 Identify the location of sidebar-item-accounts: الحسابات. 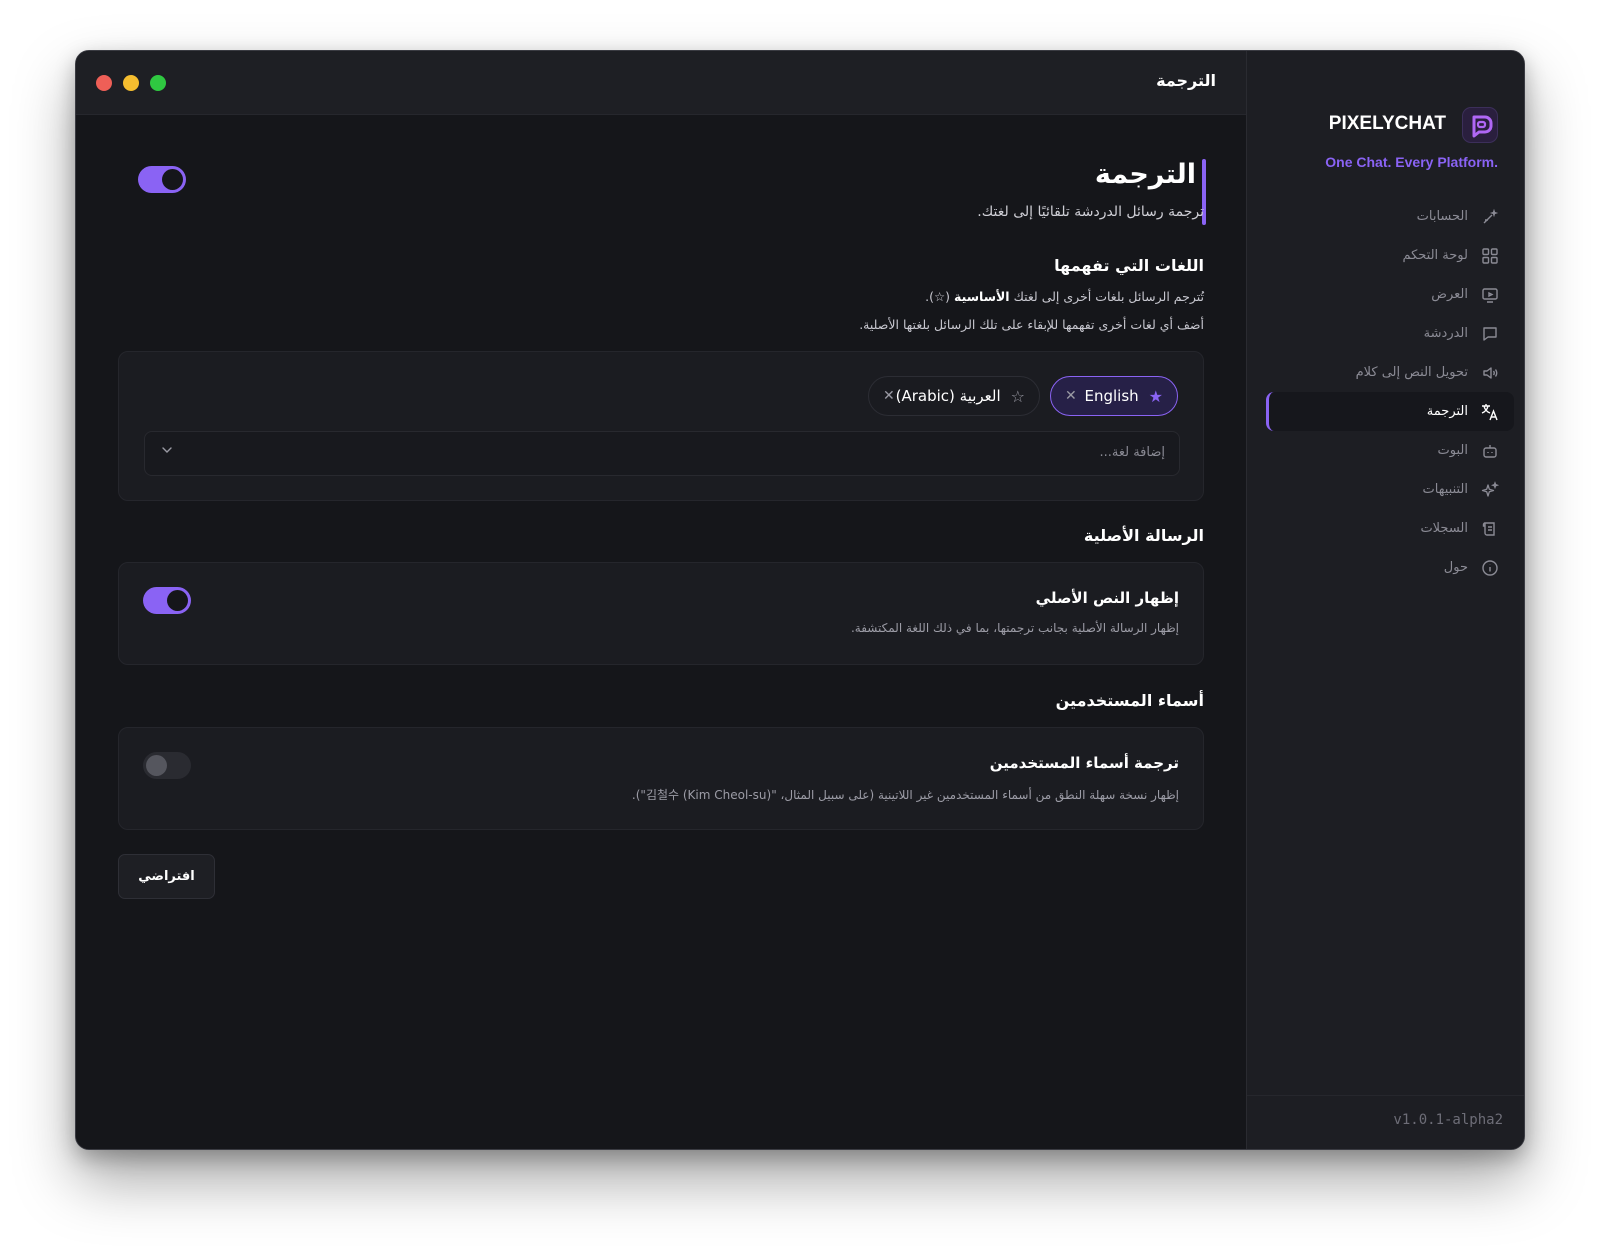
(1390, 216).